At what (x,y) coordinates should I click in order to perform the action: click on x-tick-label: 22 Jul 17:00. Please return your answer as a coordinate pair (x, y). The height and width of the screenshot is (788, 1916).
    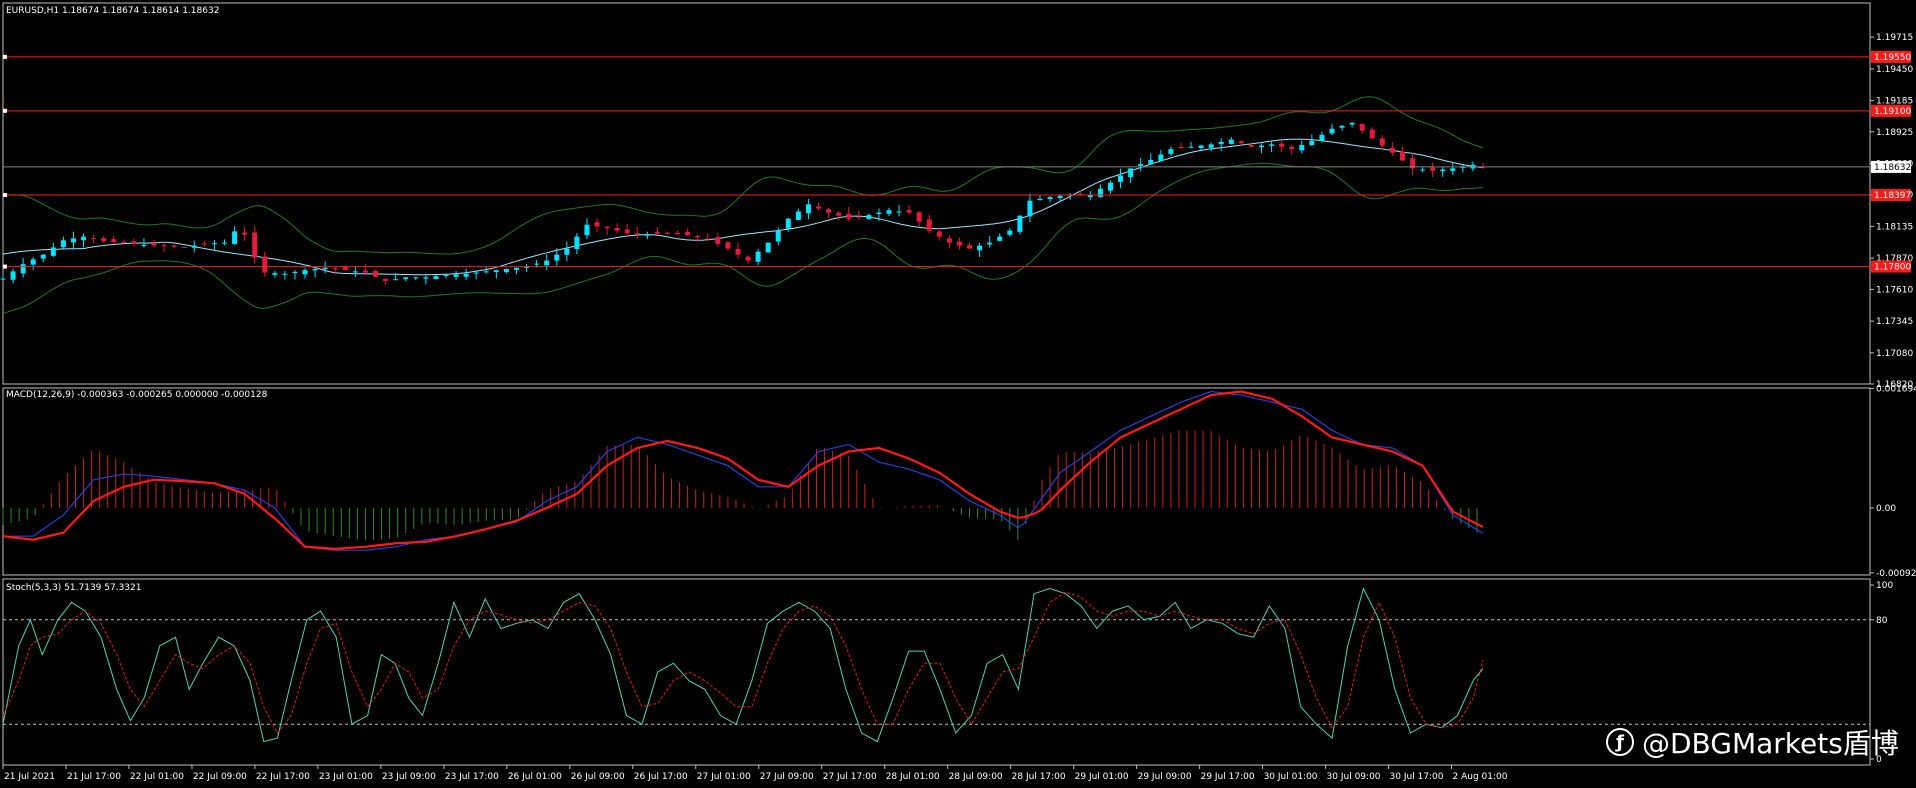
    Looking at the image, I should click on (283, 777).